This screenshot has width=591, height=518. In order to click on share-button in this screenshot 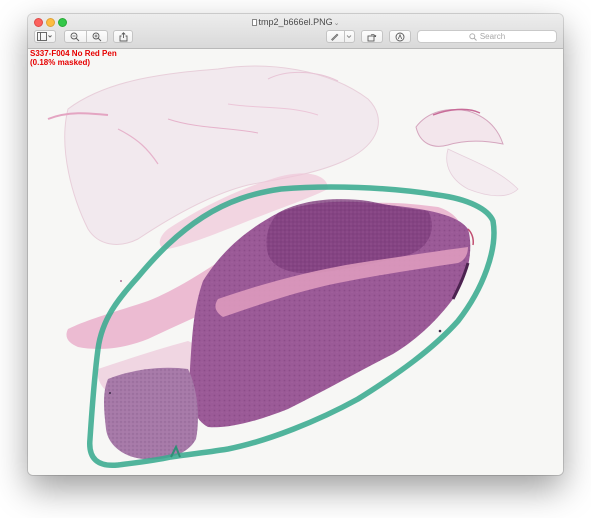, I will do `click(123, 36)`.